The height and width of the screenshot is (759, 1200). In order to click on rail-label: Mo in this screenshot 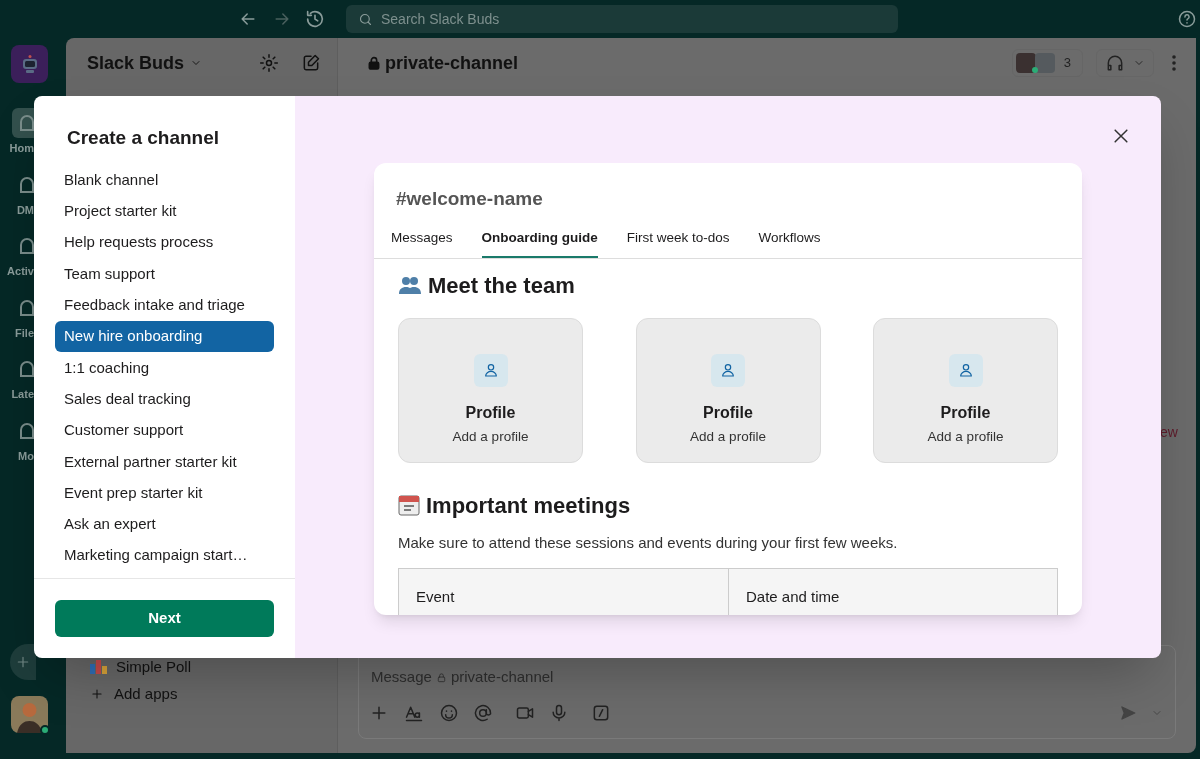, I will do `click(25, 456)`.